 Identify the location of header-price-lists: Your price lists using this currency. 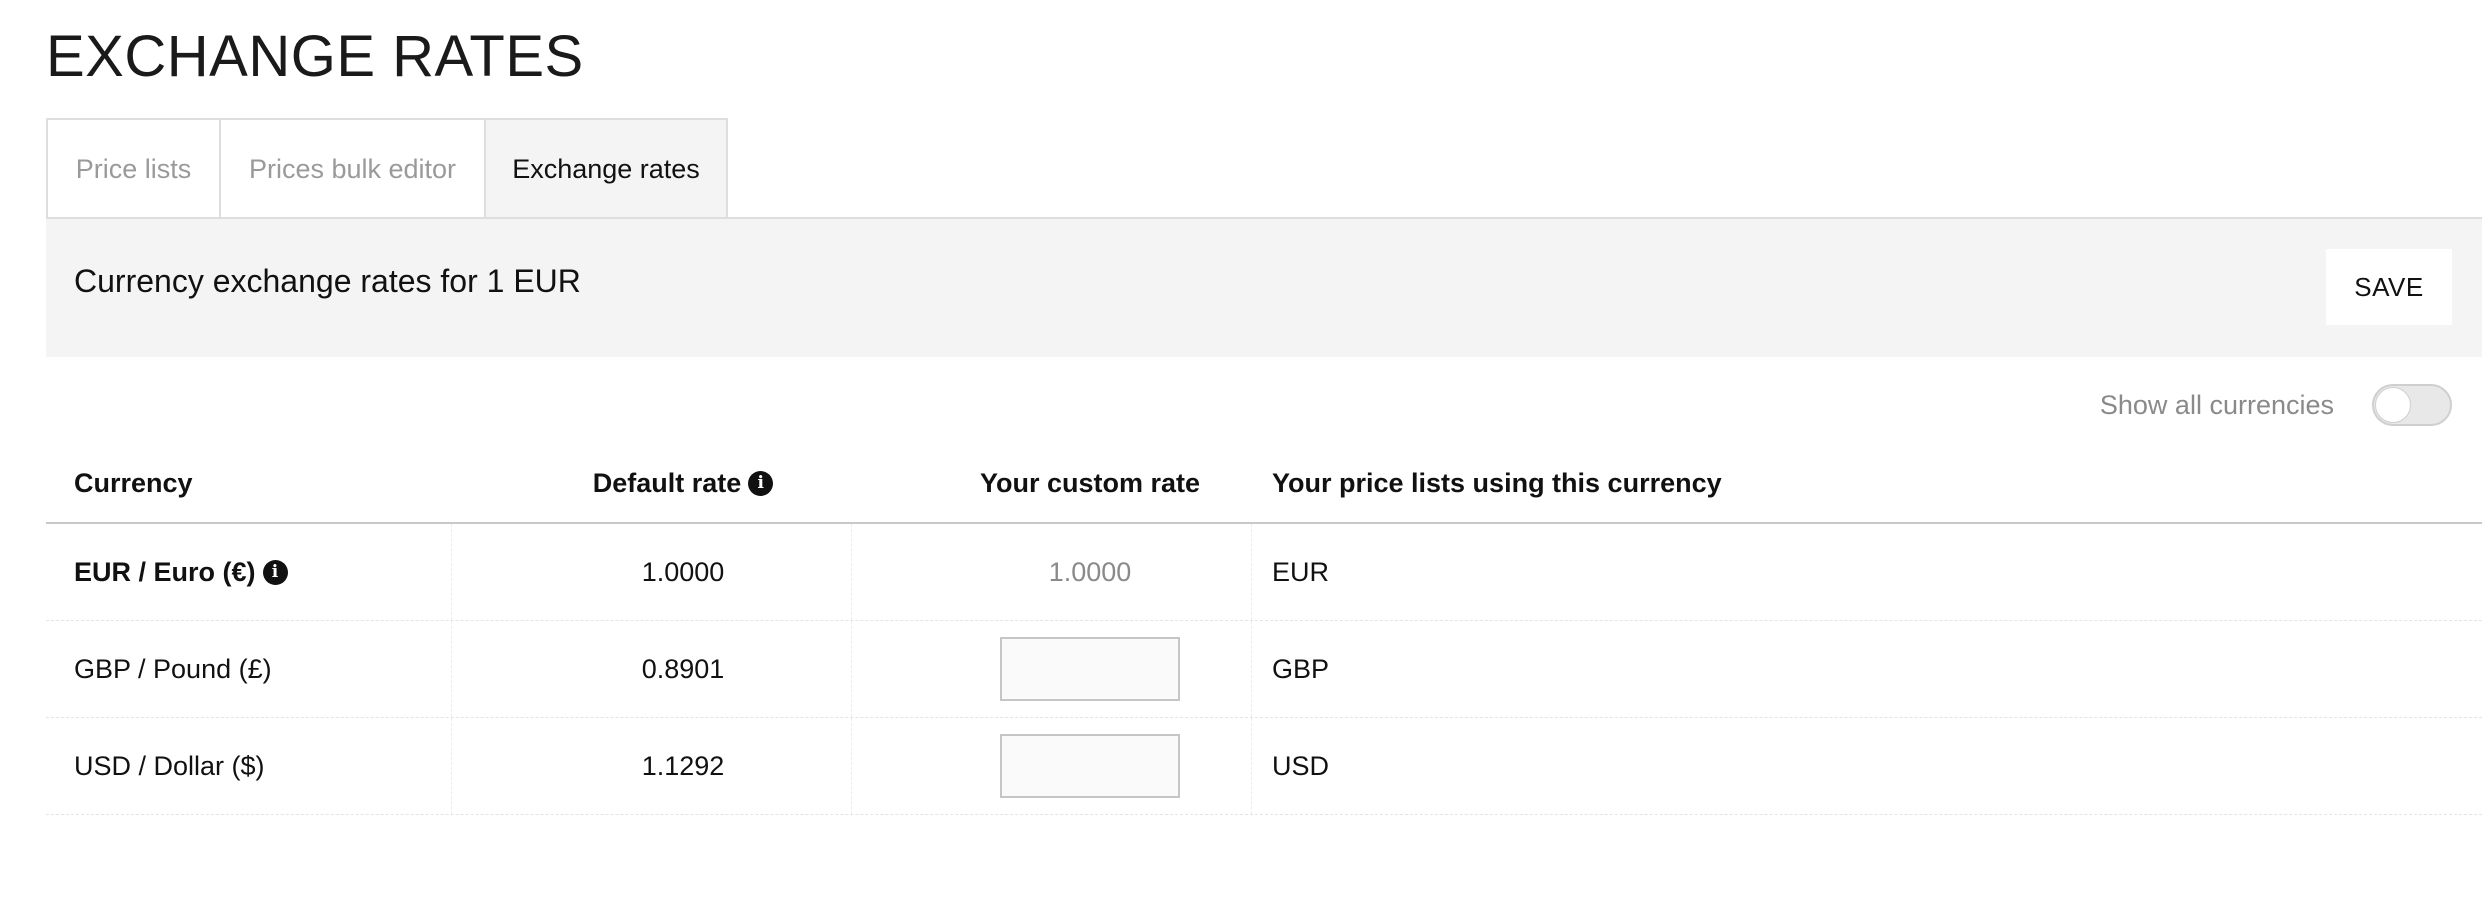
(1497, 483).